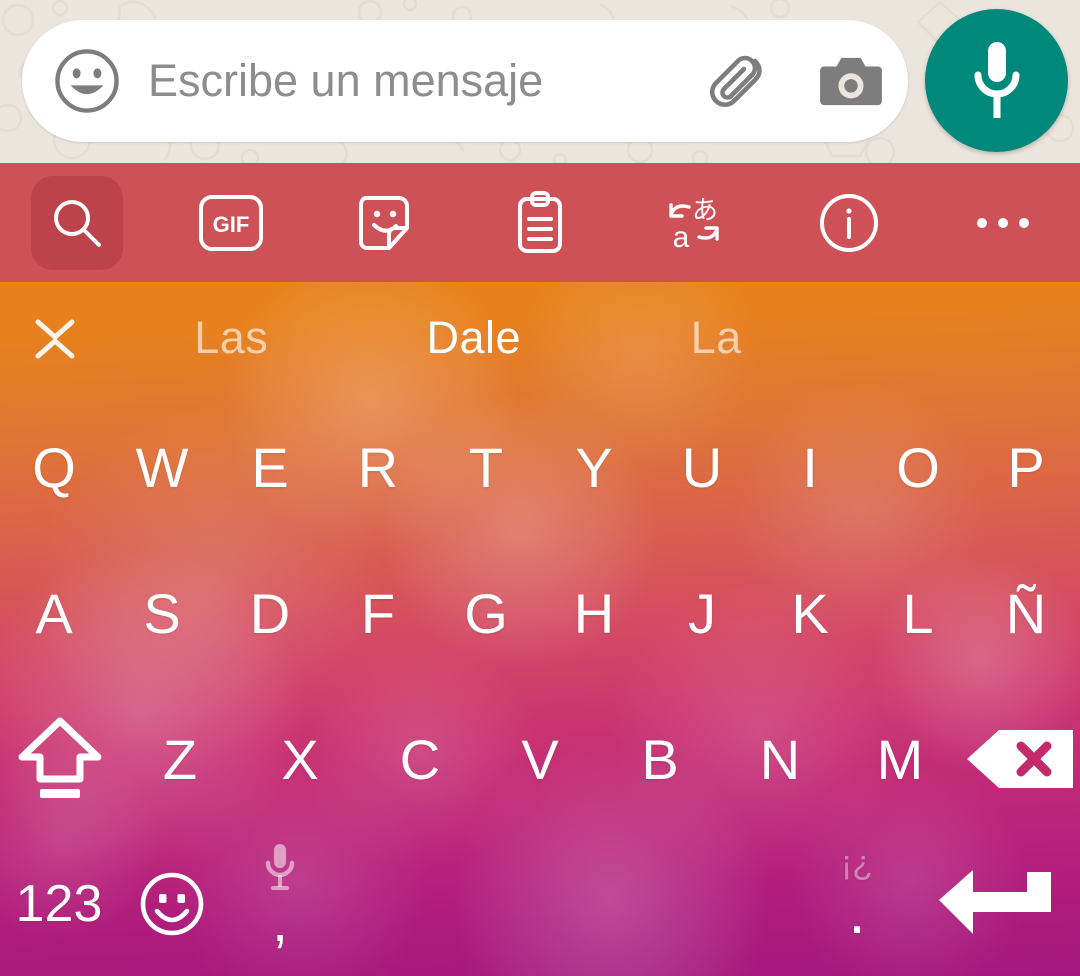 The width and height of the screenshot is (1080, 976). I want to click on expand-chevrons-icon, so click(55, 339).